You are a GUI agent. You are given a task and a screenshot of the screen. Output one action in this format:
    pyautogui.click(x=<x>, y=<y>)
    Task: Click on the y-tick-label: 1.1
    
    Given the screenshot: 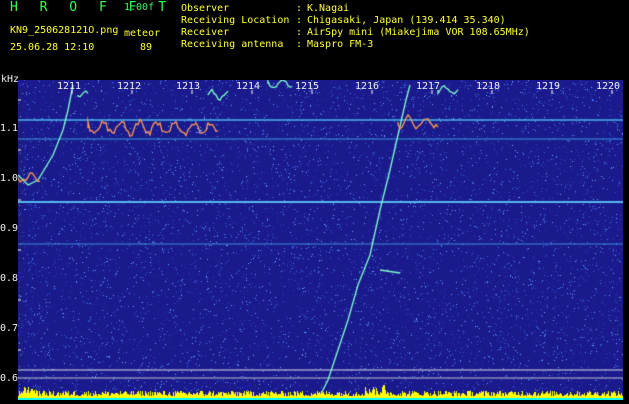 What is the action you would take?
    pyautogui.click(x=9, y=128)
    